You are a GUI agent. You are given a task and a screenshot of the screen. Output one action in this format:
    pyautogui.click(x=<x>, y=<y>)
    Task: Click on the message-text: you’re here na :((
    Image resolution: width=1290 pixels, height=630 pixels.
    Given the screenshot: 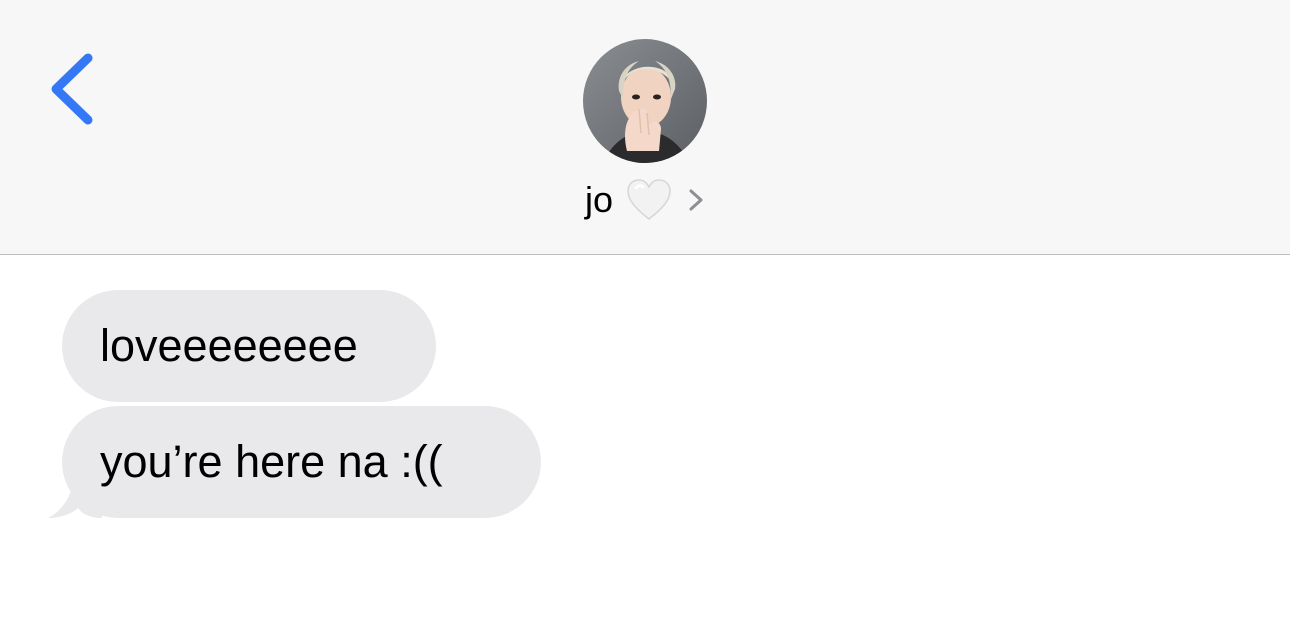 What is the action you would take?
    pyautogui.click(x=271, y=461)
    